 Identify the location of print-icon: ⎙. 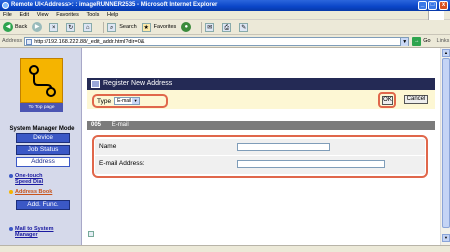
(227, 27).